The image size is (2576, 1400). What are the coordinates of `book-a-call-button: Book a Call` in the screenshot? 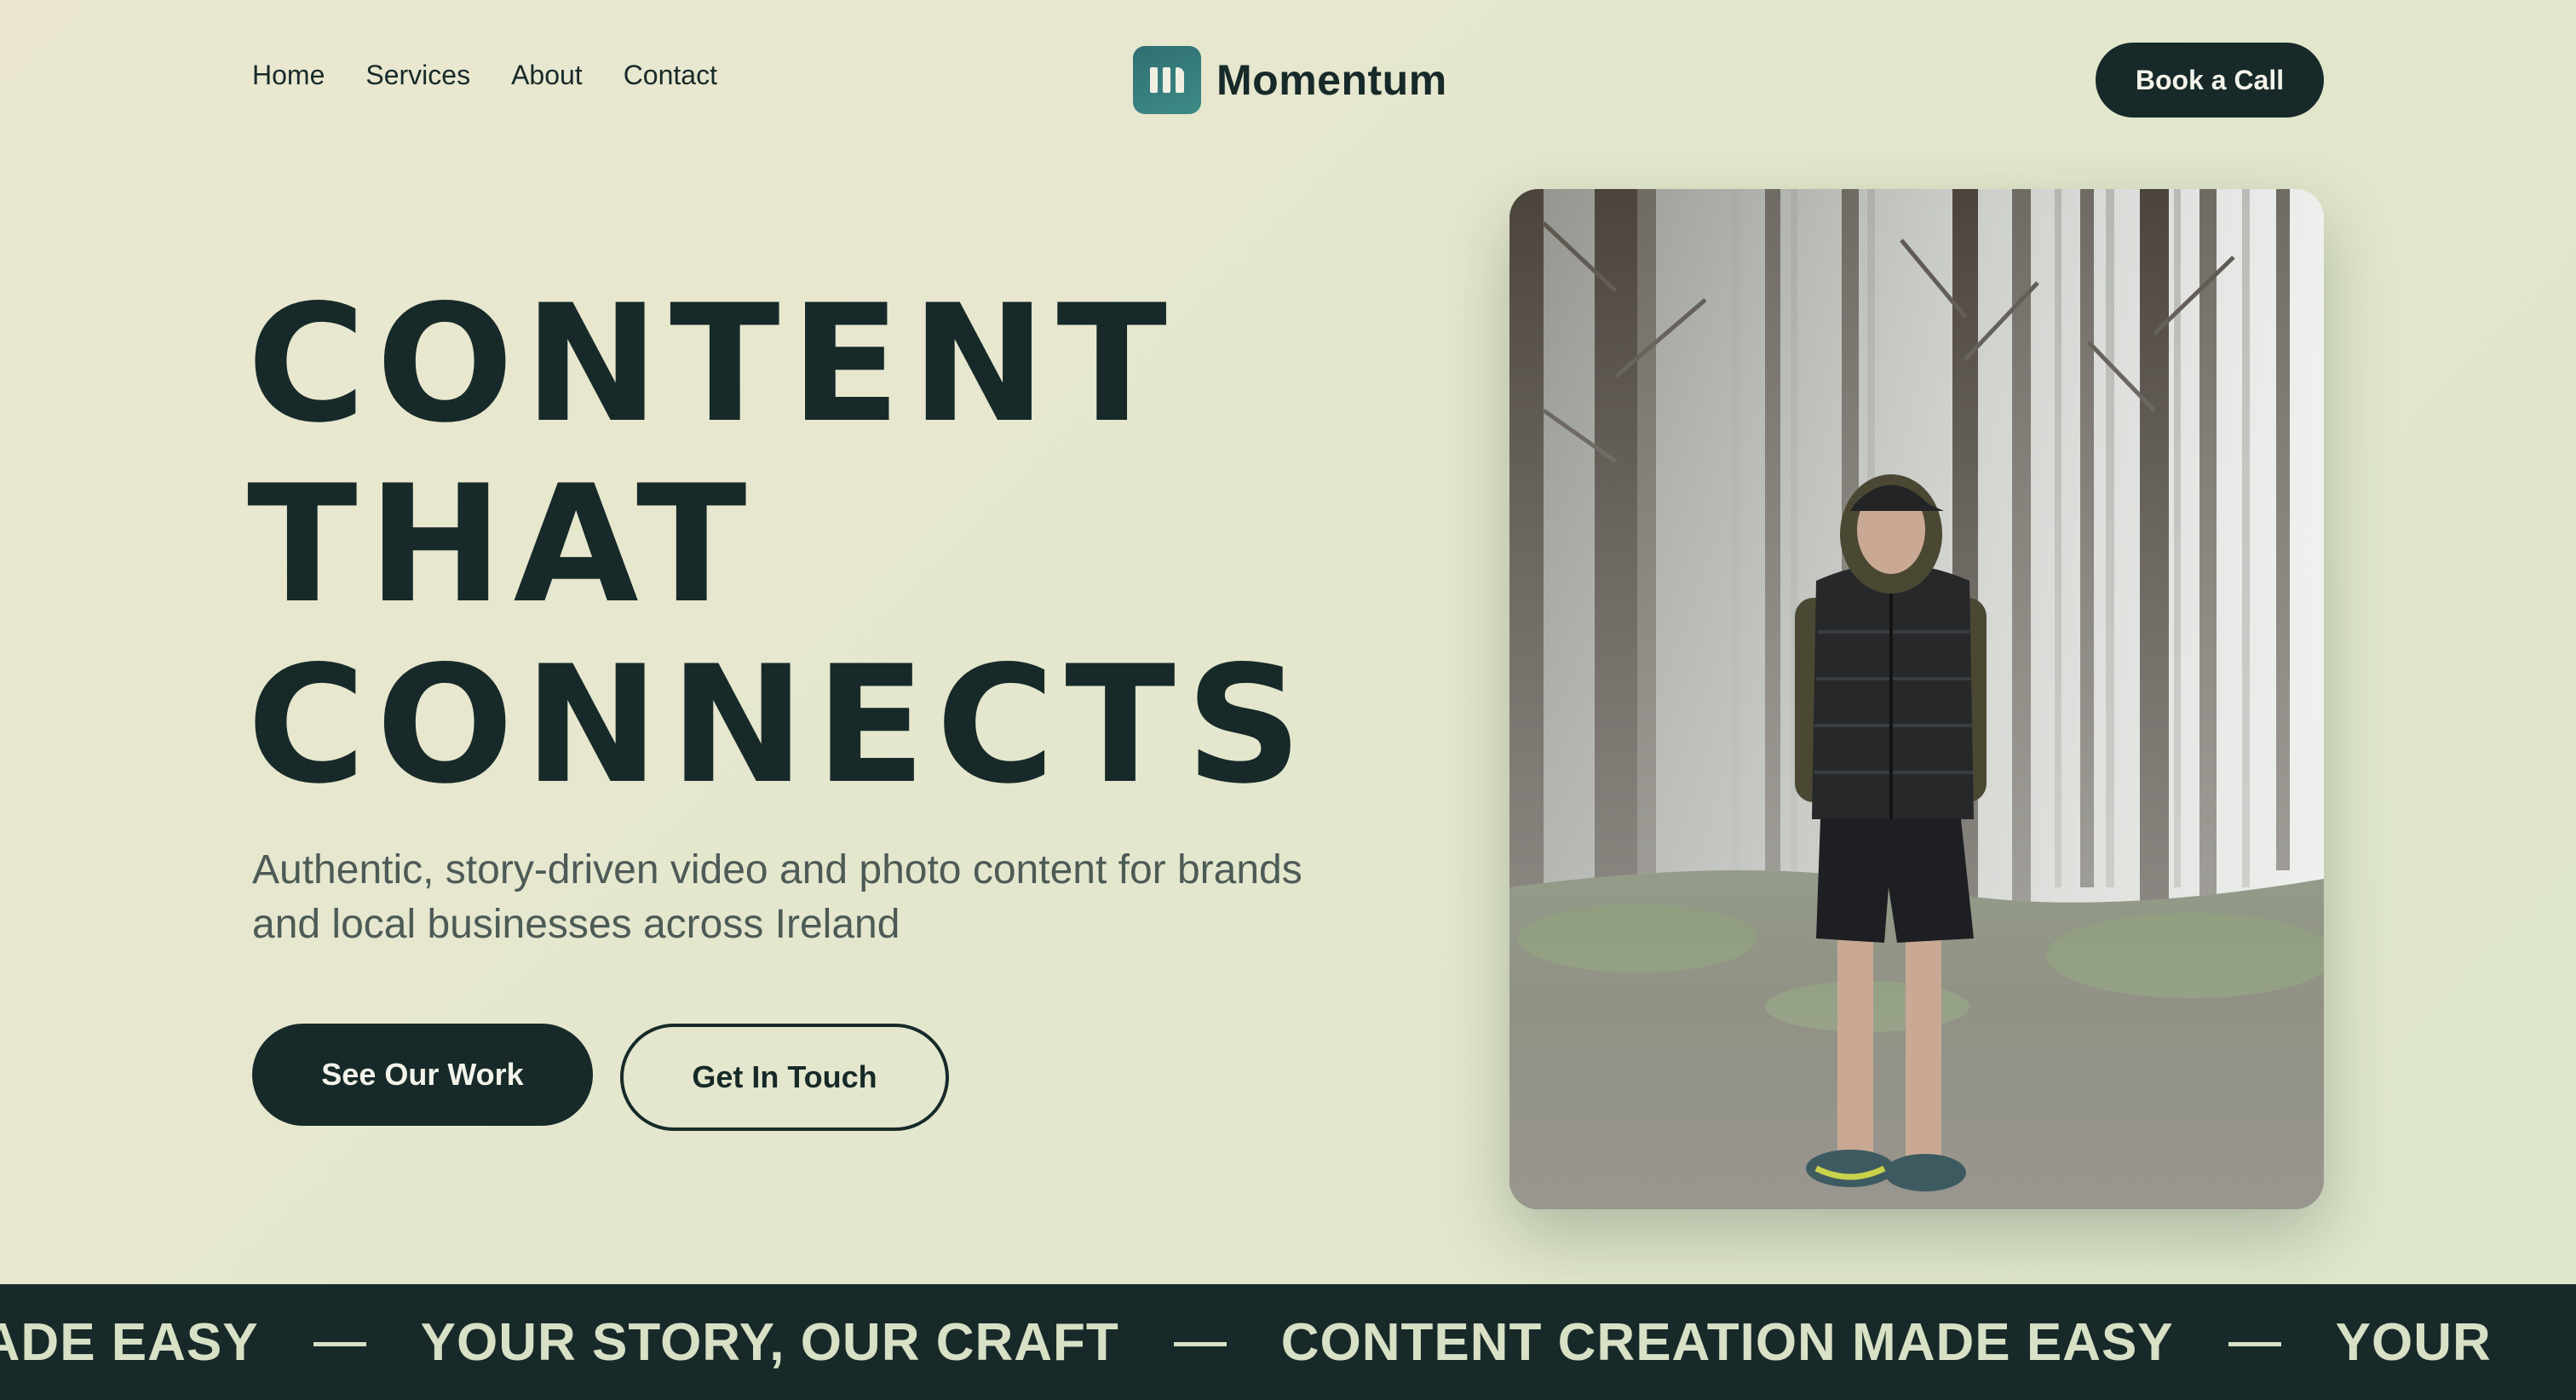 It's located at (2210, 80).